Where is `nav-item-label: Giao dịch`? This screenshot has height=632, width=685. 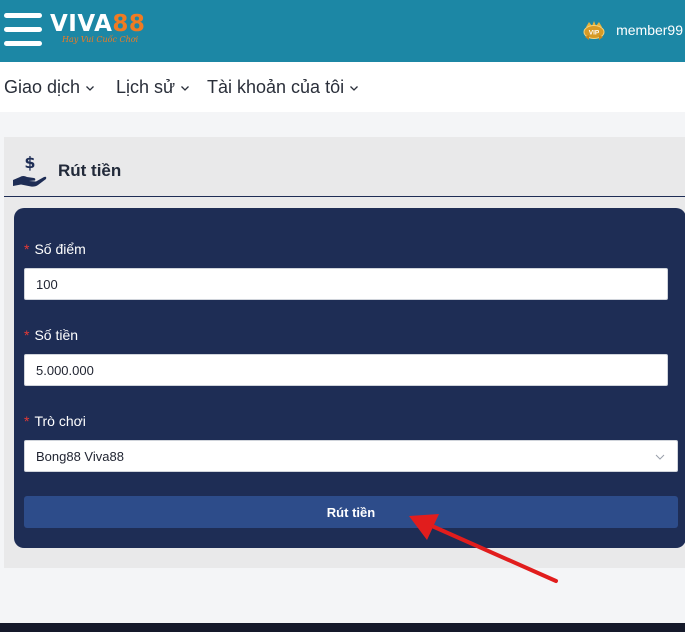 nav-item-label: Giao dịch is located at coordinates (42, 87).